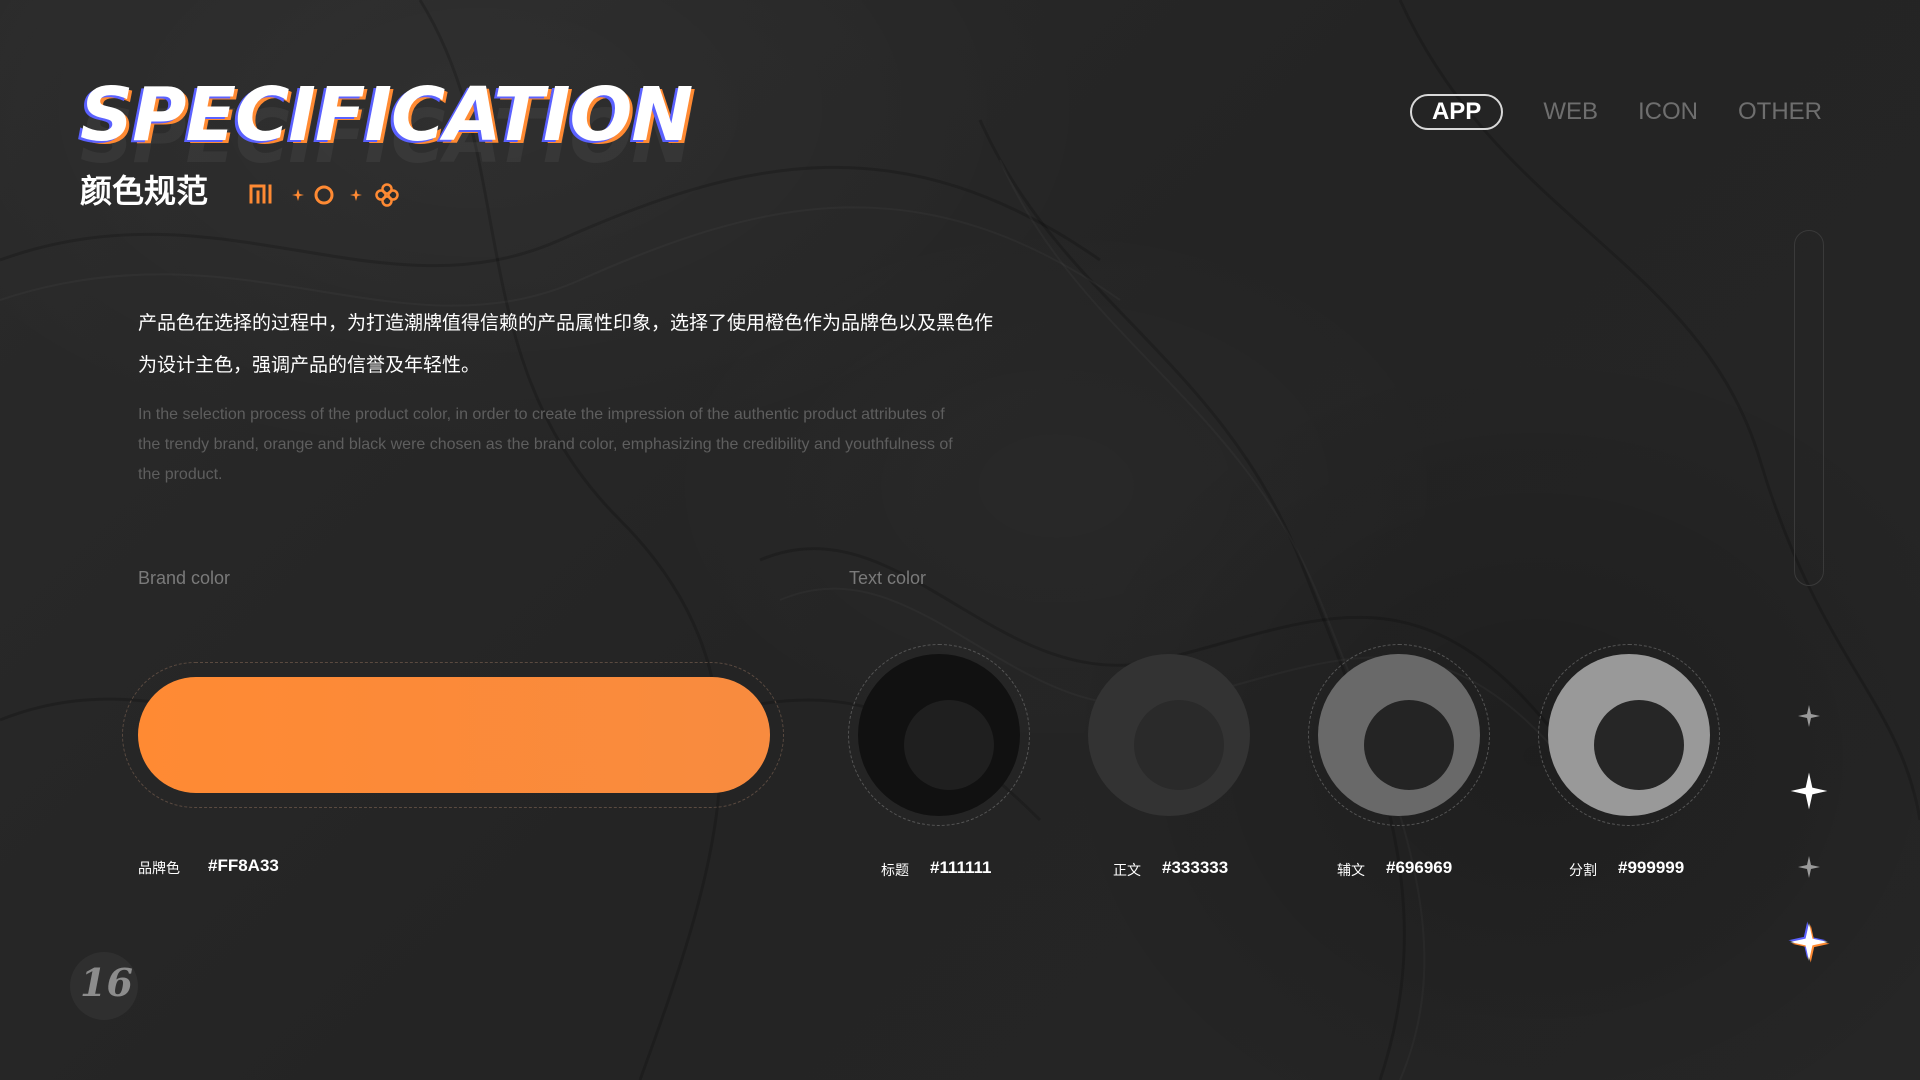 This screenshot has width=1920, height=1080. Describe the element at coordinates (888, 578) in the screenshot. I see `text-color-heading: Text color` at that location.